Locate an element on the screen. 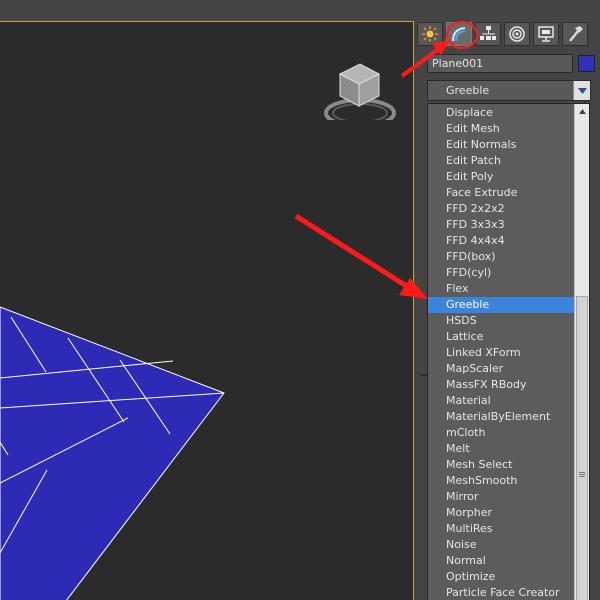 This screenshot has height=600, width=600. list-item: Mirror is located at coordinates (501, 497).